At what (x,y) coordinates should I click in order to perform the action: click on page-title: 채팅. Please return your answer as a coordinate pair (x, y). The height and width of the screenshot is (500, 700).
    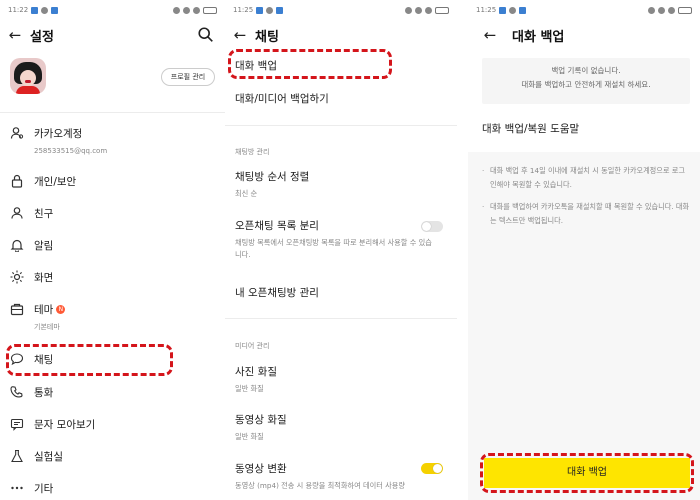
    Looking at the image, I should click on (267, 37).